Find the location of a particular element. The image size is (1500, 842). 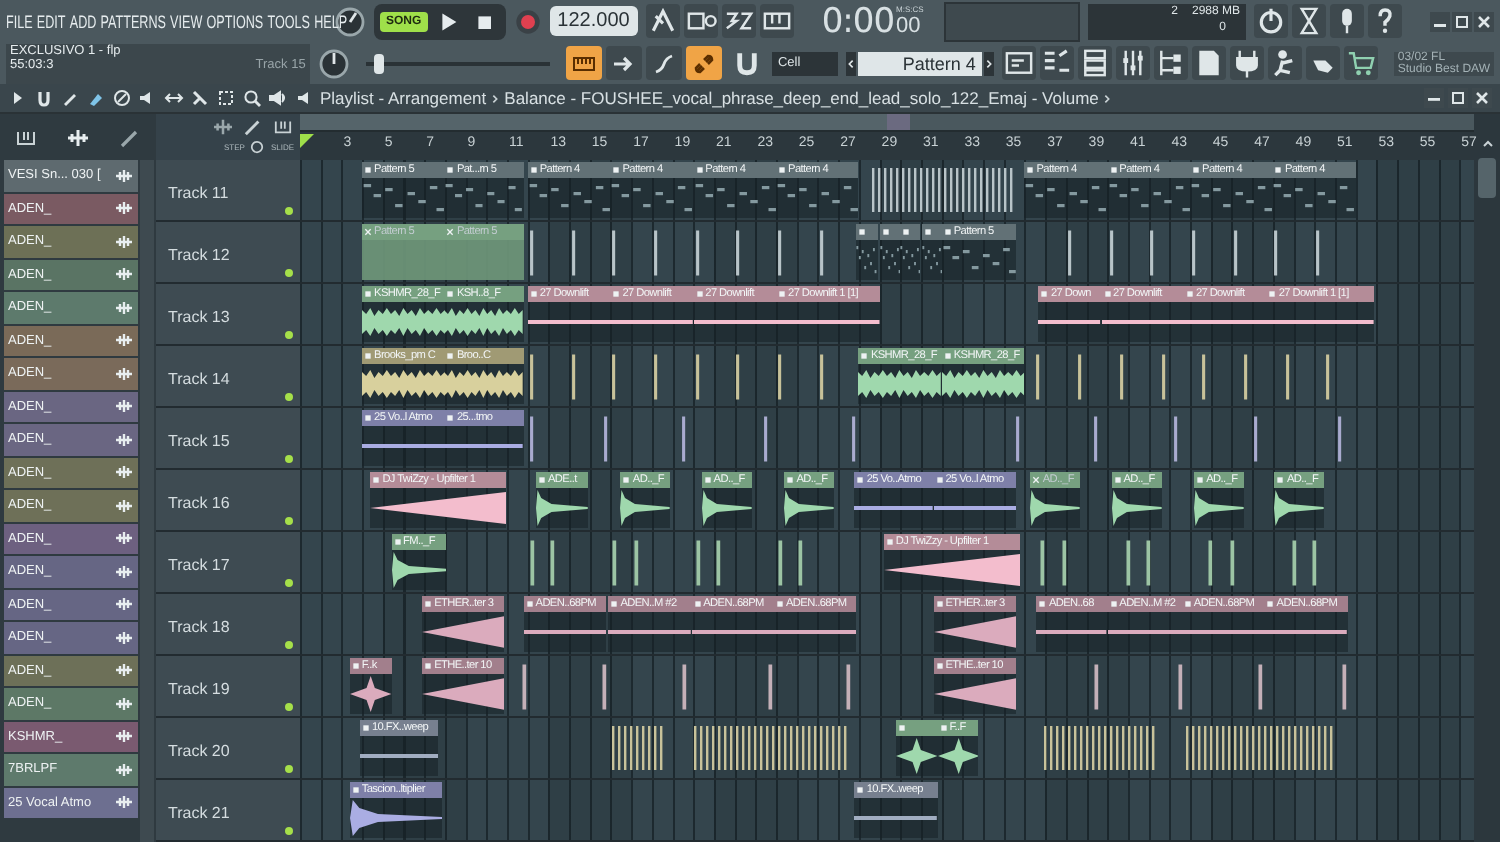

track-name: Track 17 is located at coordinates (199, 565).